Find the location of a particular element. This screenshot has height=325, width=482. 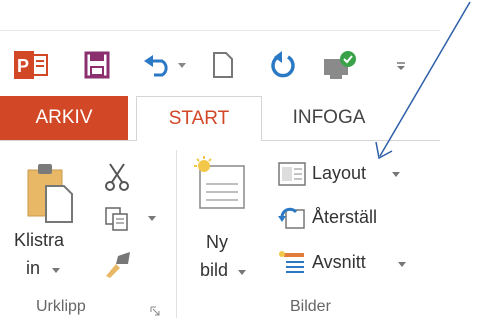

format-painter-icon is located at coordinates (118, 265).